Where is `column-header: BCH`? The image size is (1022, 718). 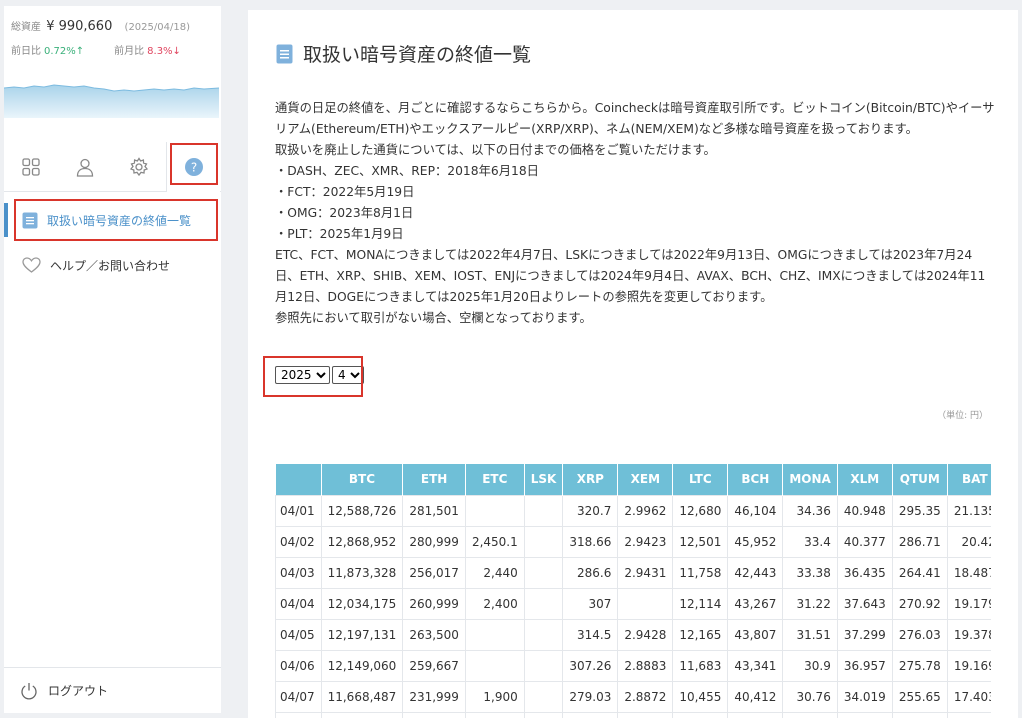 column-header: BCH is located at coordinates (755, 479).